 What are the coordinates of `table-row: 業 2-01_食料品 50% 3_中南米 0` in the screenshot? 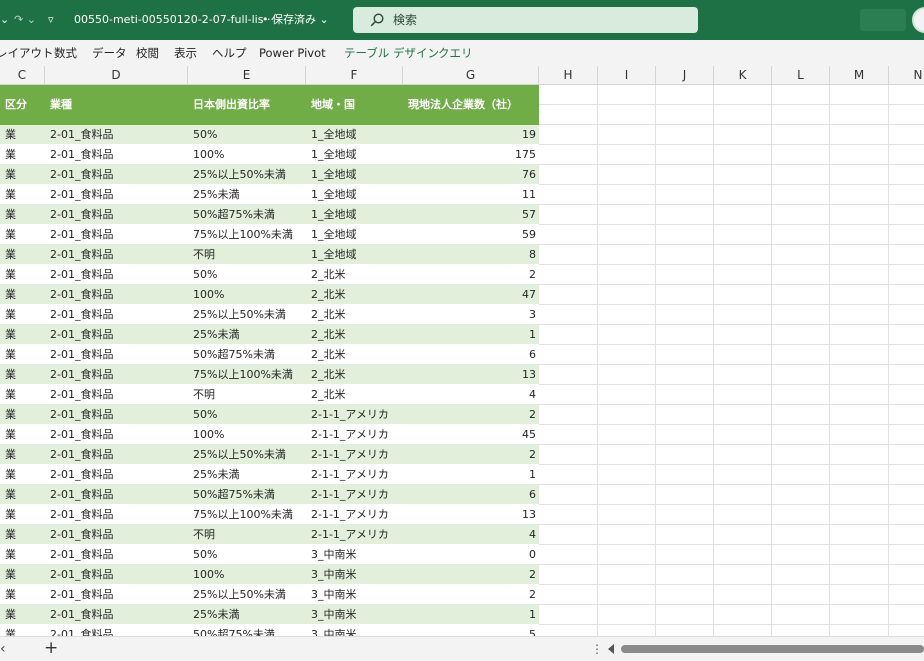 It's located at (462, 555).